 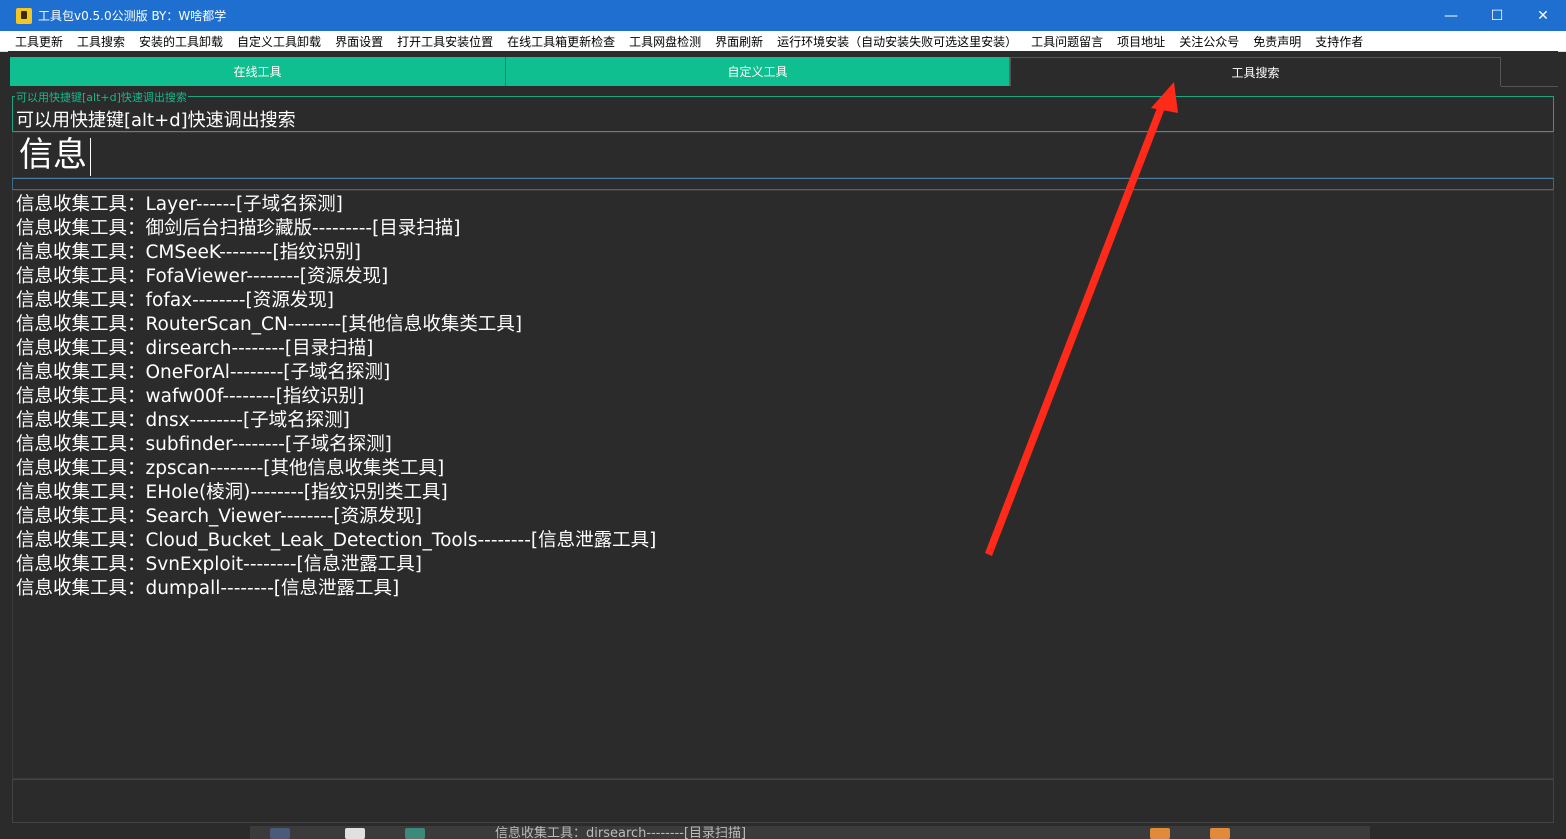 What do you see at coordinates (279, 41) in the screenshot?
I see `menu-uninstall-custom: 自定义工具卸载` at bounding box center [279, 41].